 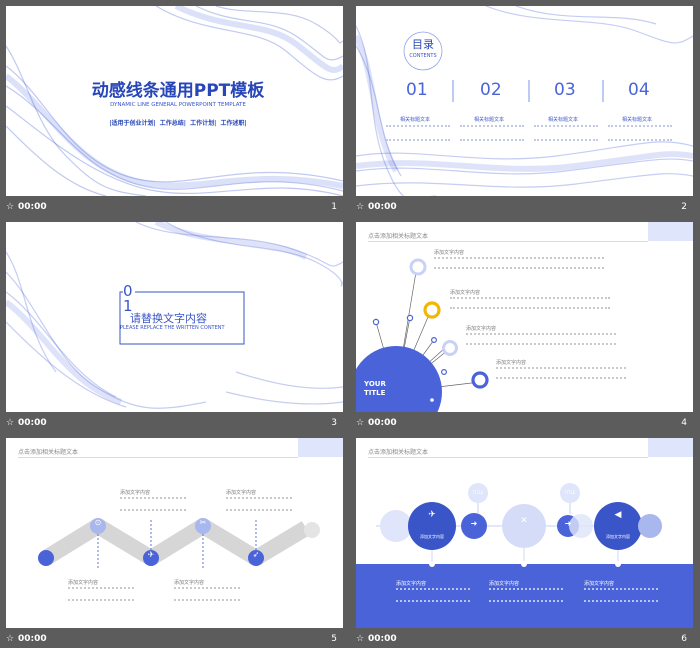 I want to click on slide-footer-4: ☆ 00:00 4, so click(x=524, y=425).